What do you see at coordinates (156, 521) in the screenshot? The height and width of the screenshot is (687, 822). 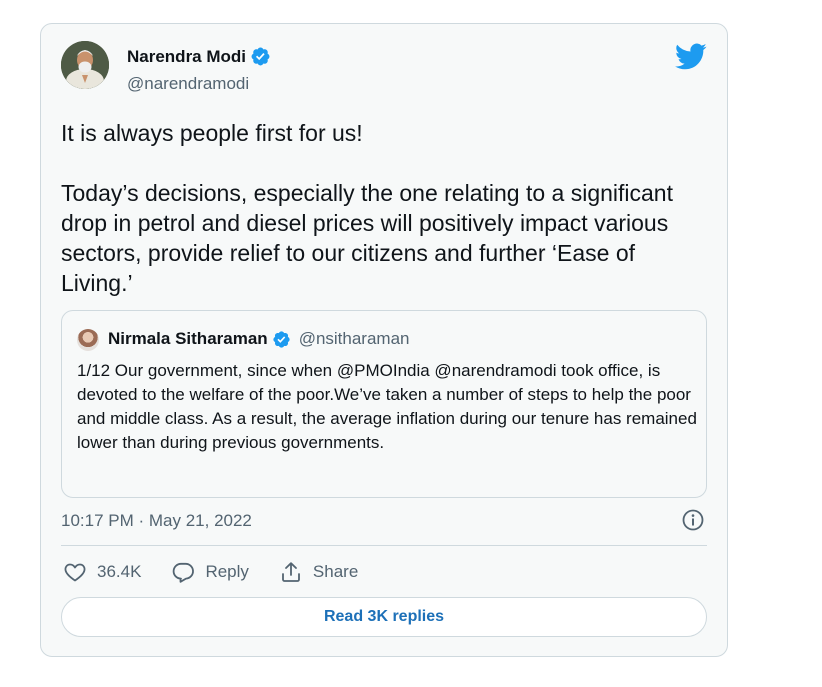 I see `tweet-timestamp: 10:17 PM · May 21, 2022` at bounding box center [156, 521].